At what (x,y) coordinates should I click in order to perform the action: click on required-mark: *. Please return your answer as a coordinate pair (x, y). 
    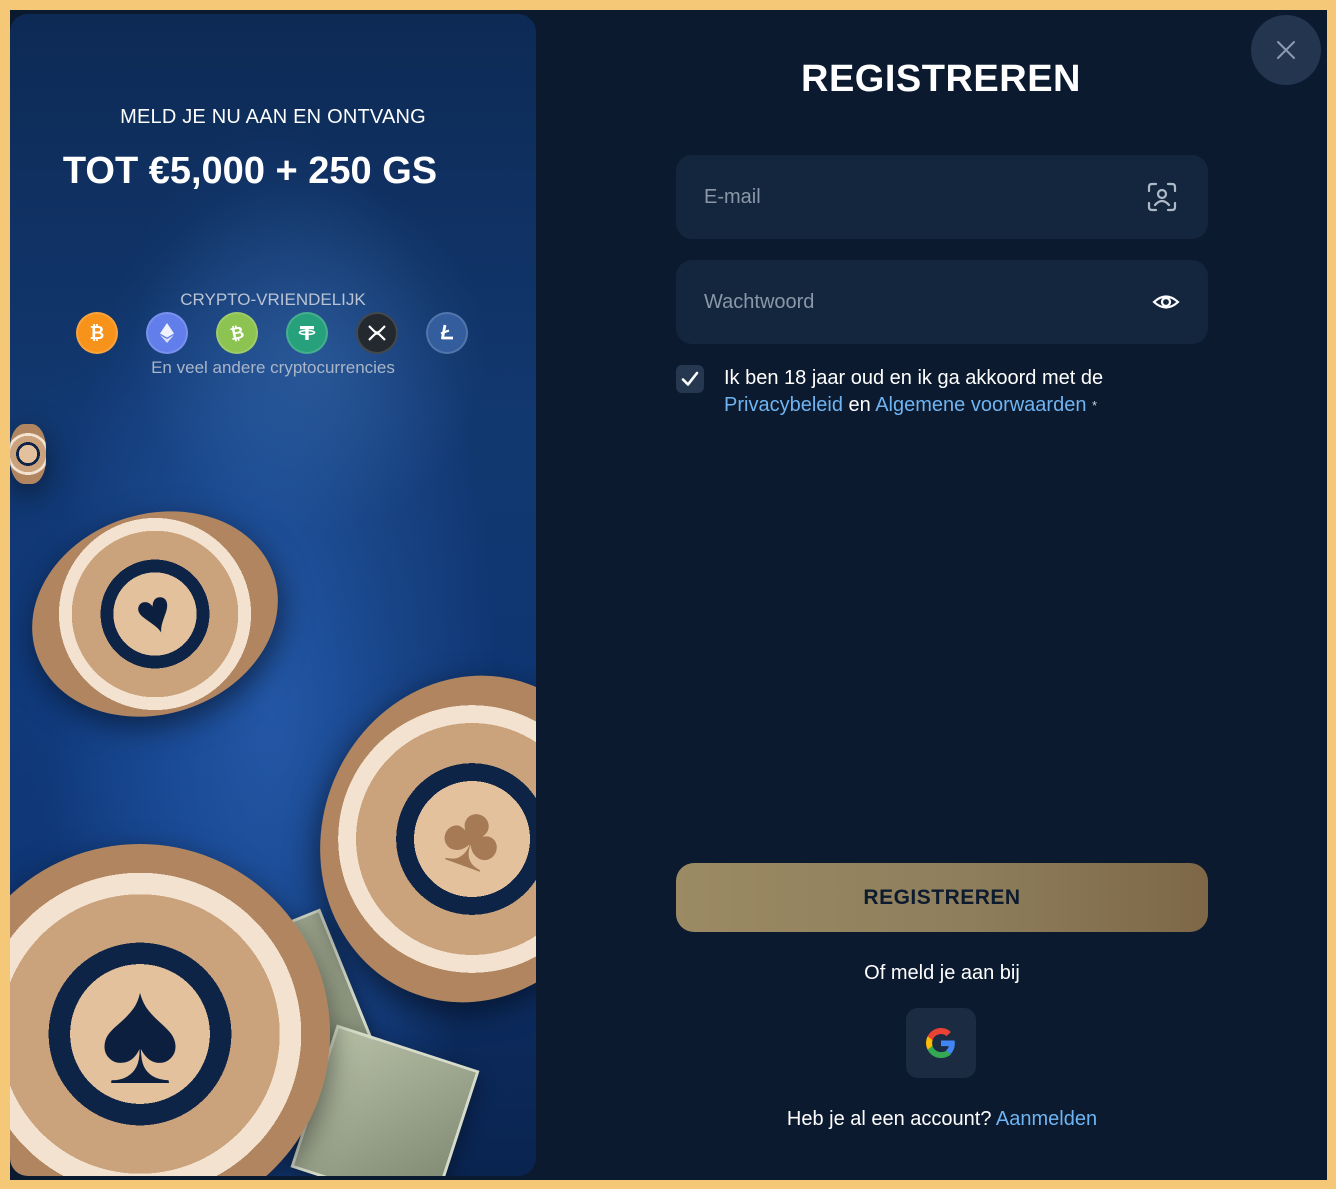
    Looking at the image, I should click on (1095, 405).